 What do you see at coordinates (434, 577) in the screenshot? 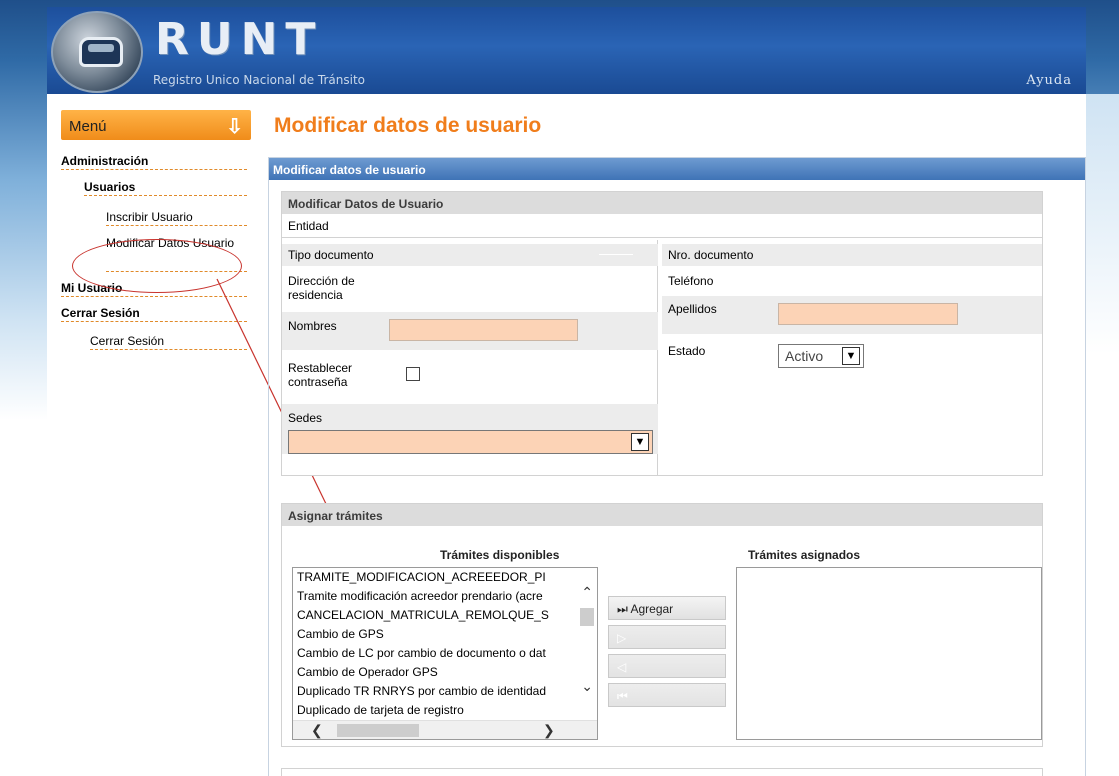
I see `list-item: TRAMITE_MODIFICACION_ACREEEDOR_PI` at bounding box center [434, 577].